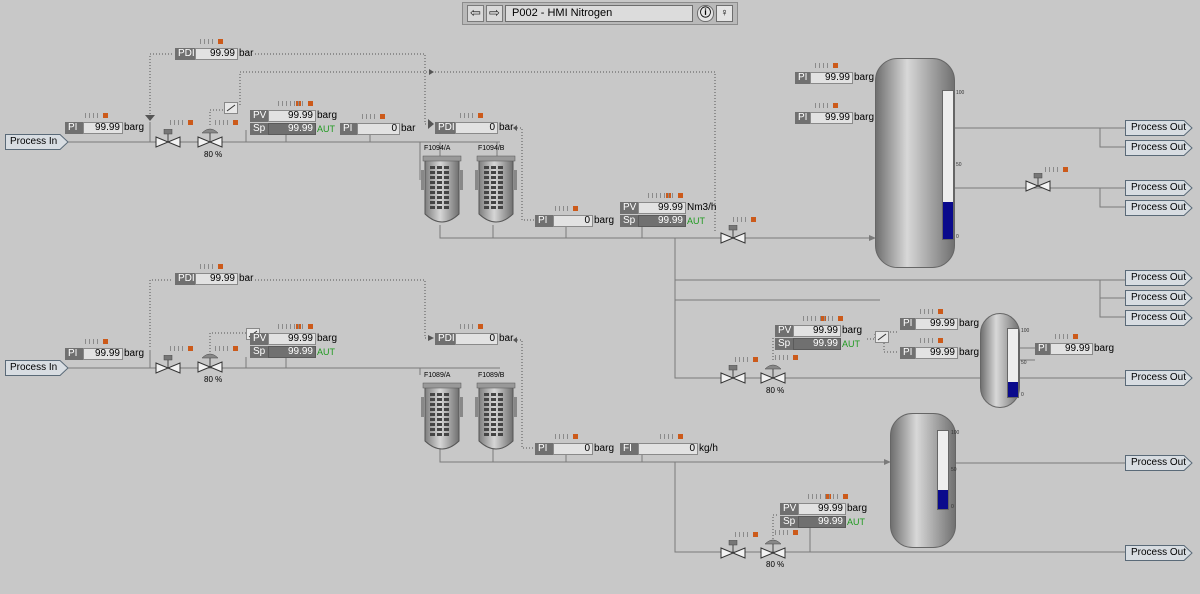 This screenshot has height=594, width=1200. I want to click on tag-label: FI, so click(629, 449).